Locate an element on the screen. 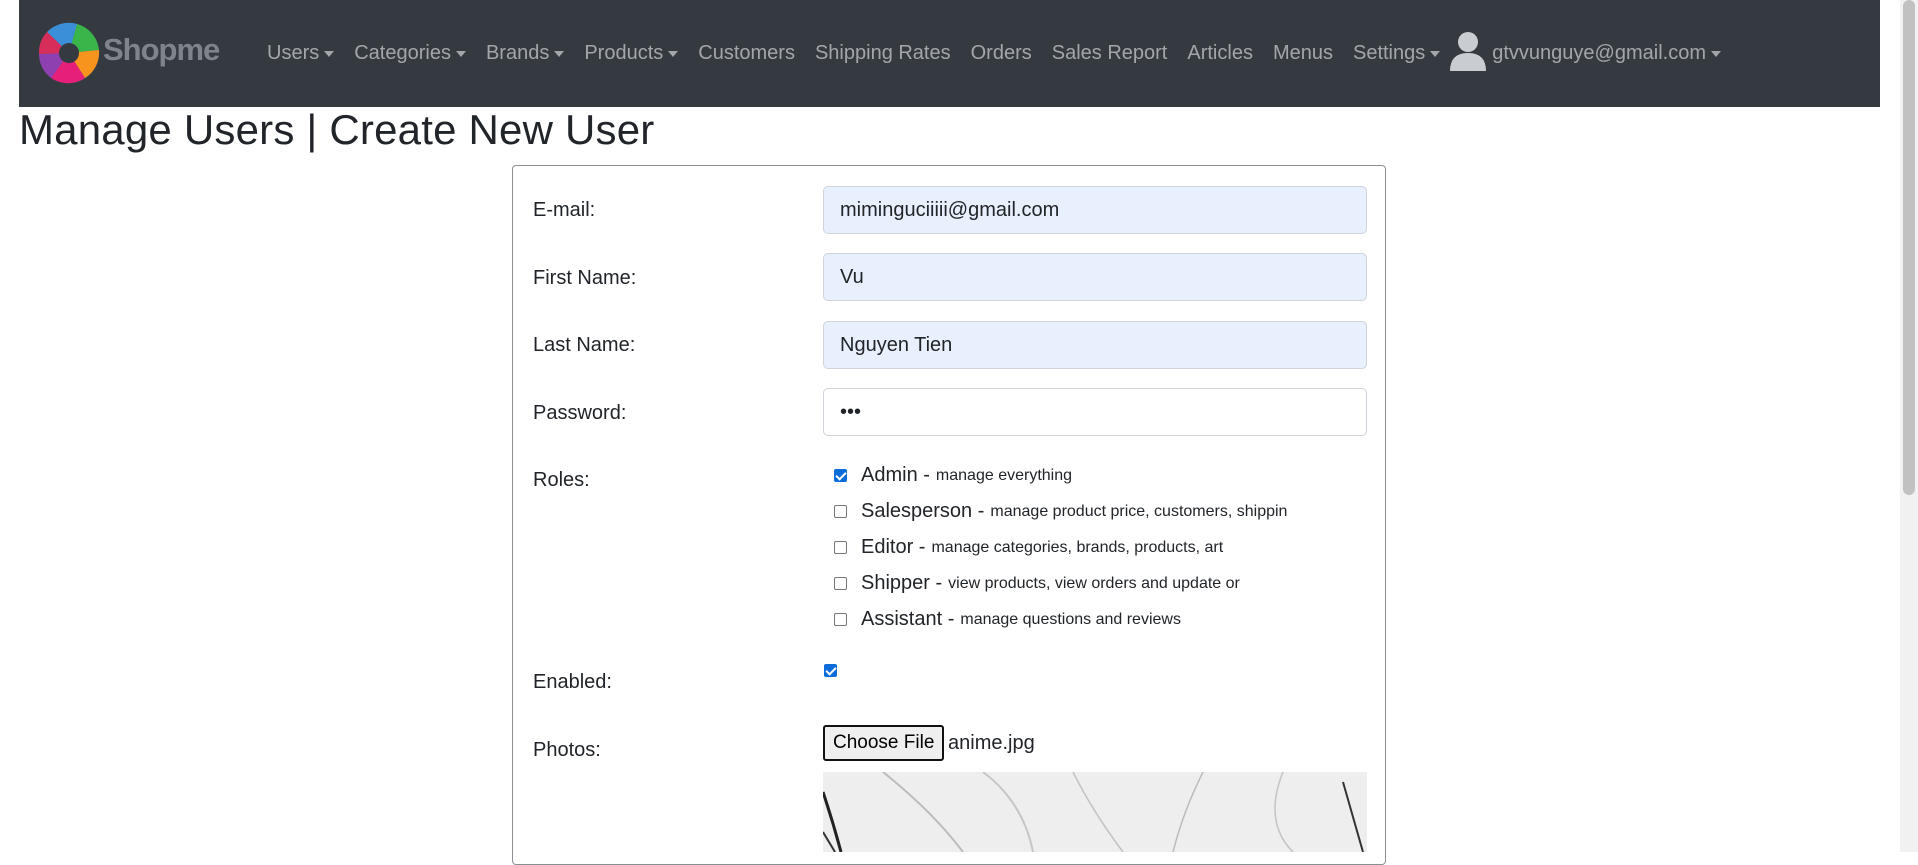 The image size is (1918, 865). nav-orders: Orders is located at coordinates (1001, 53).